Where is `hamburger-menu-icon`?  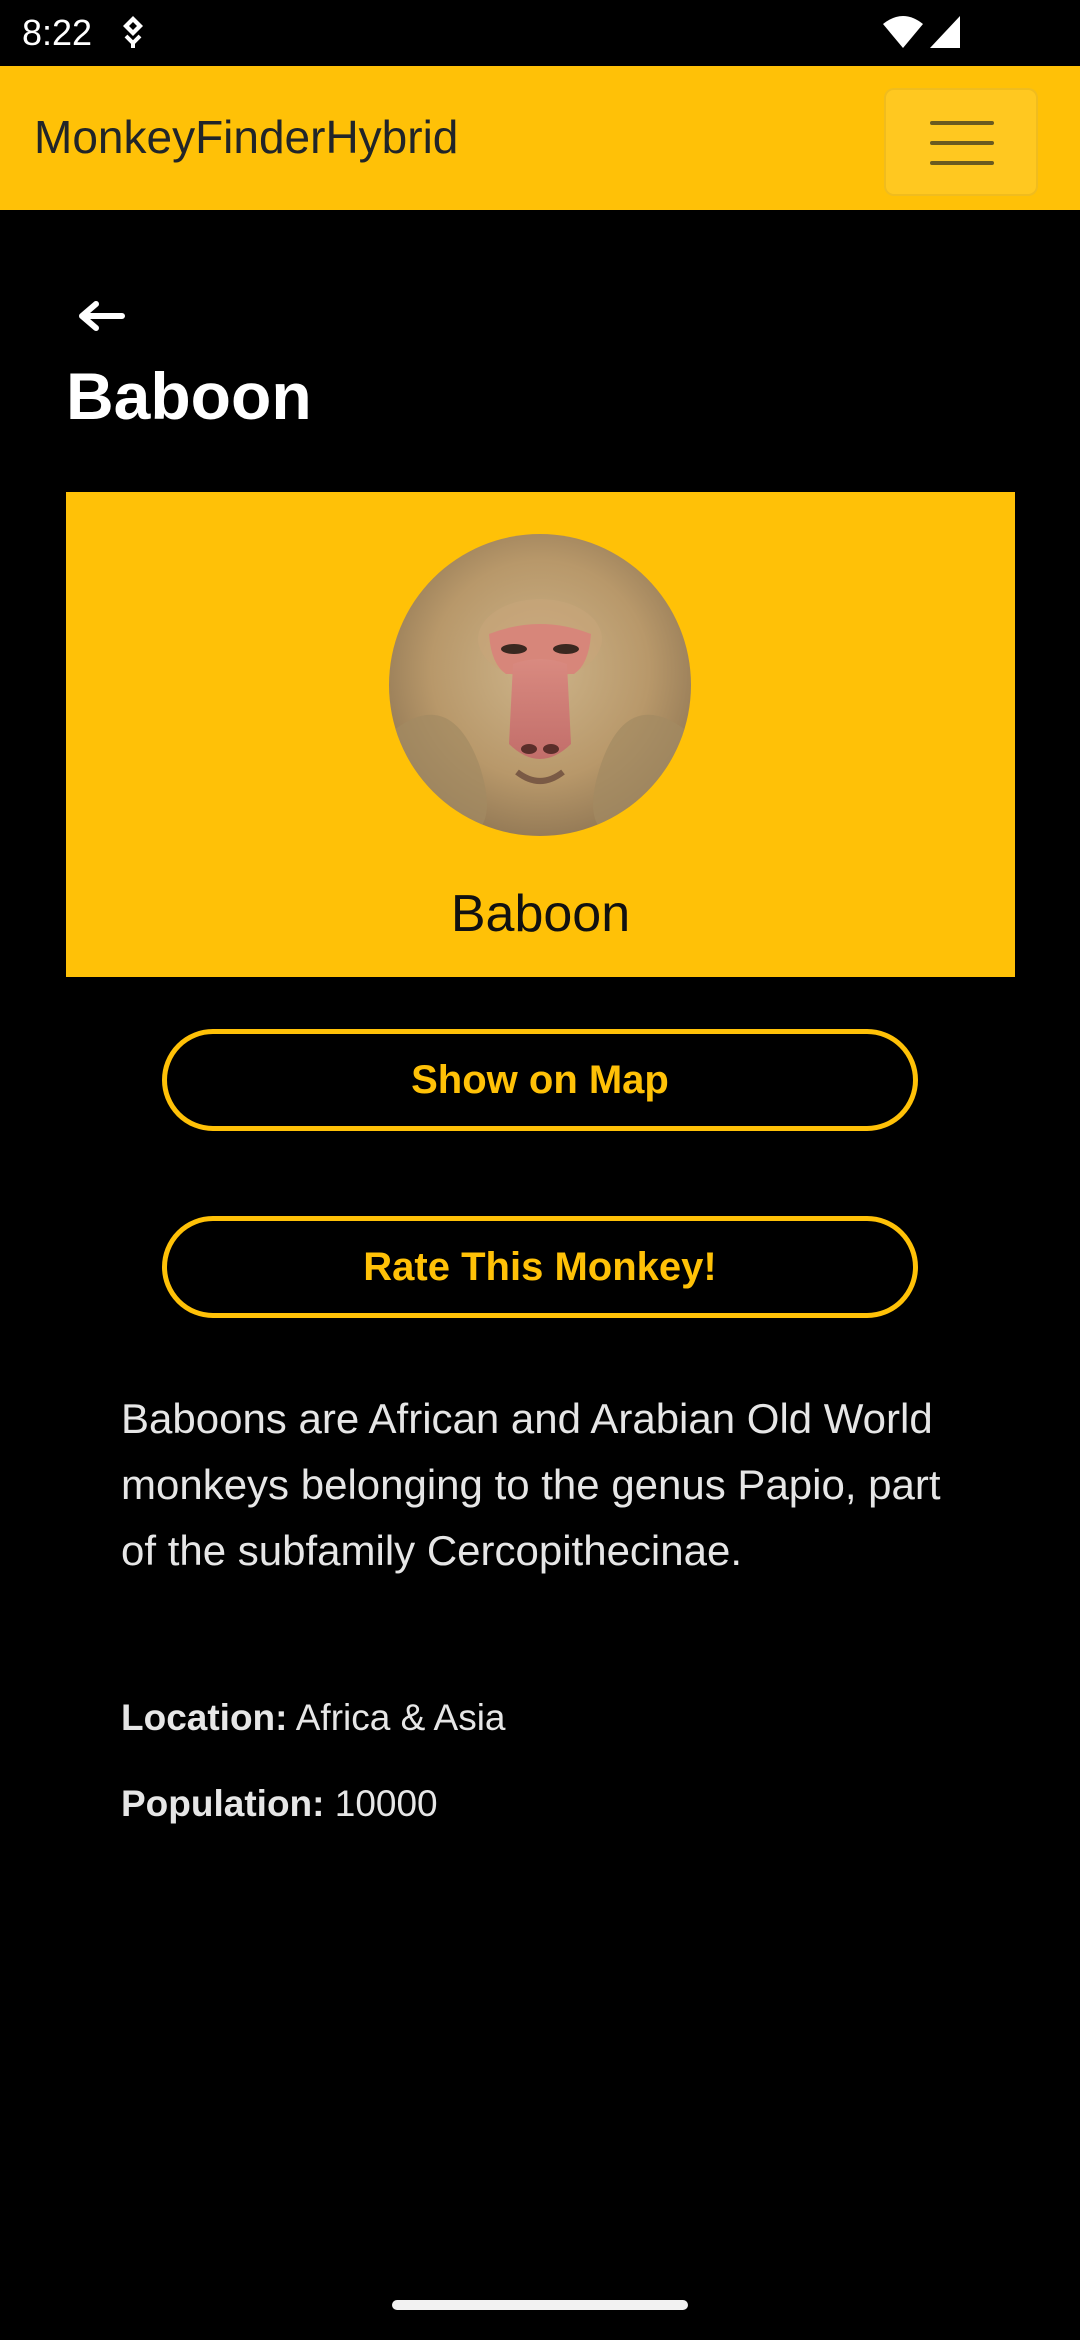
hamburger-menu-icon is located at coordinates (962, 143).